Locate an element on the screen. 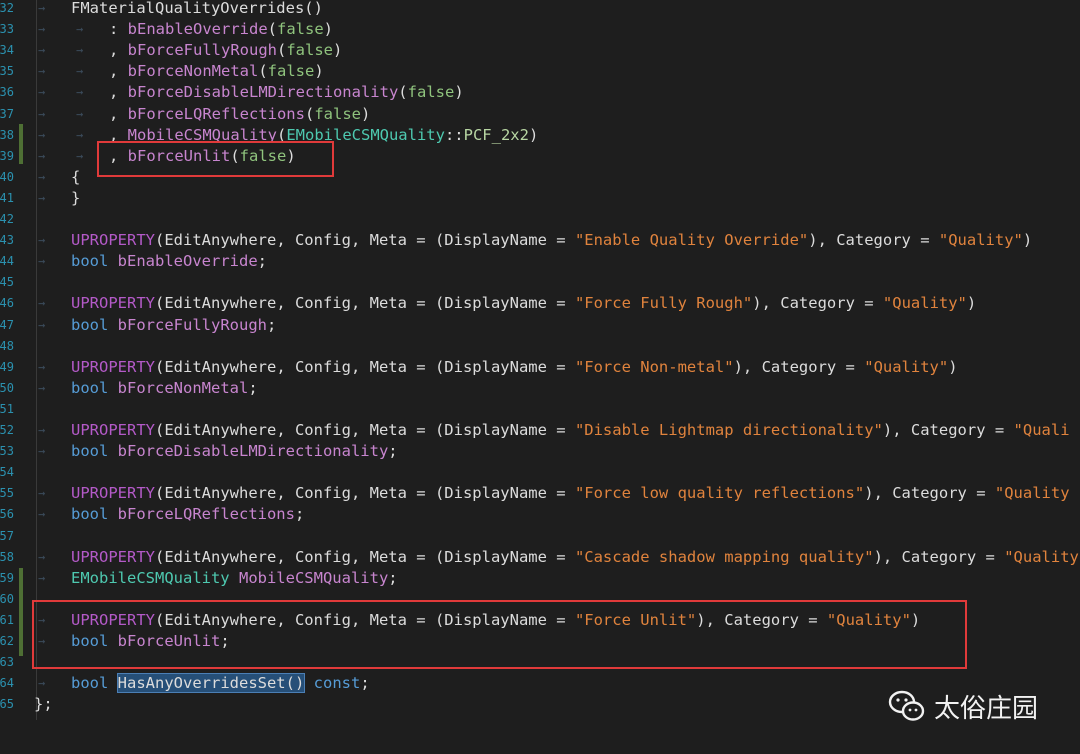  code-line: { is located at coordinates (75, 177).